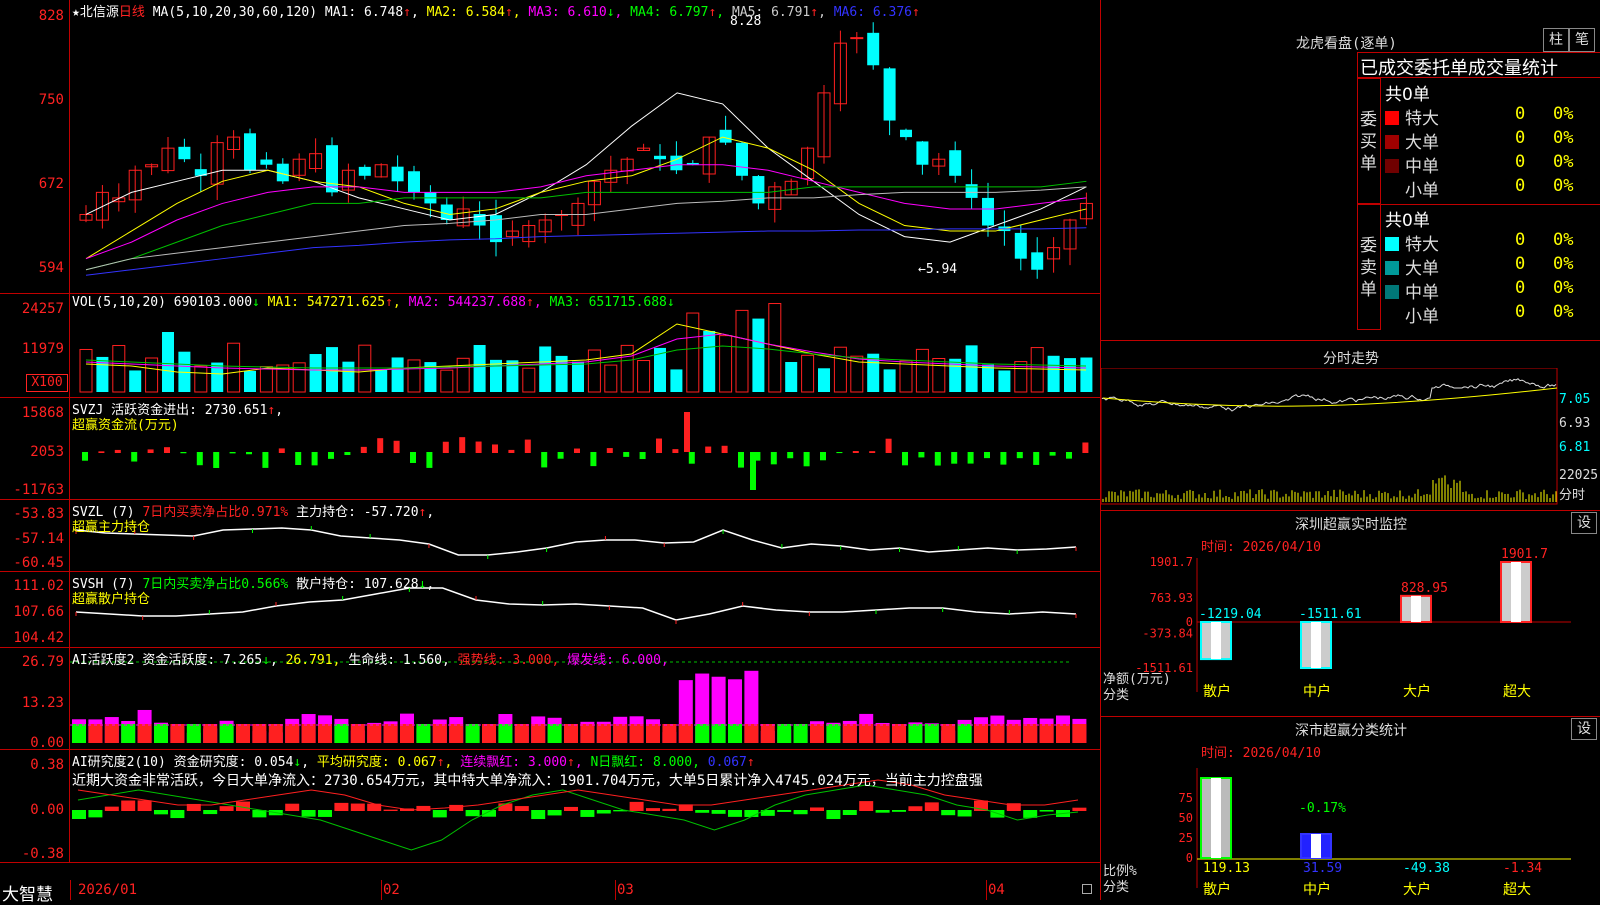 The image size is (1600, 905). I want to click on brand-logo: 大智慧, so click(27, 892).